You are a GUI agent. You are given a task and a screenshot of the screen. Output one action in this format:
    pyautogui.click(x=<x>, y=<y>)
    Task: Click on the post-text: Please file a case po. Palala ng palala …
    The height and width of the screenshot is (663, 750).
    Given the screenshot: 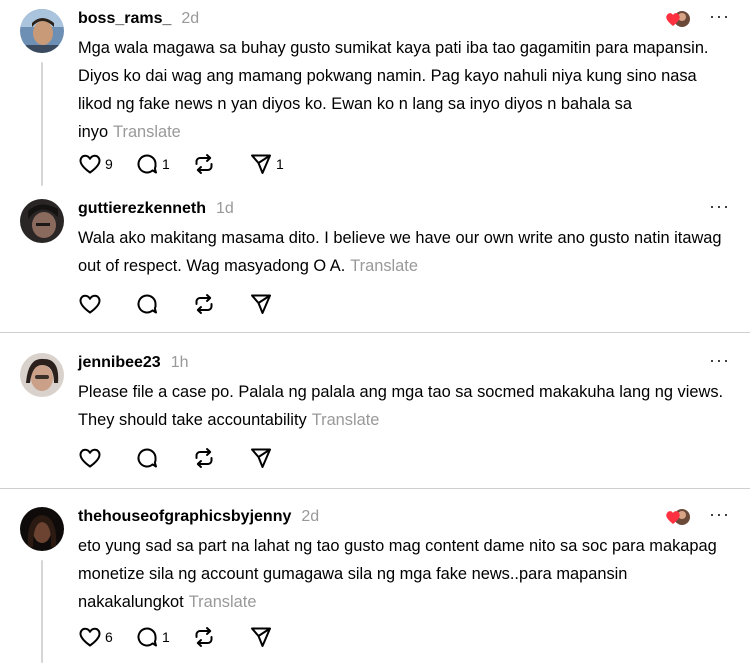 What is the action you would take?
    pyautogui.click(x=404, y=406)
    